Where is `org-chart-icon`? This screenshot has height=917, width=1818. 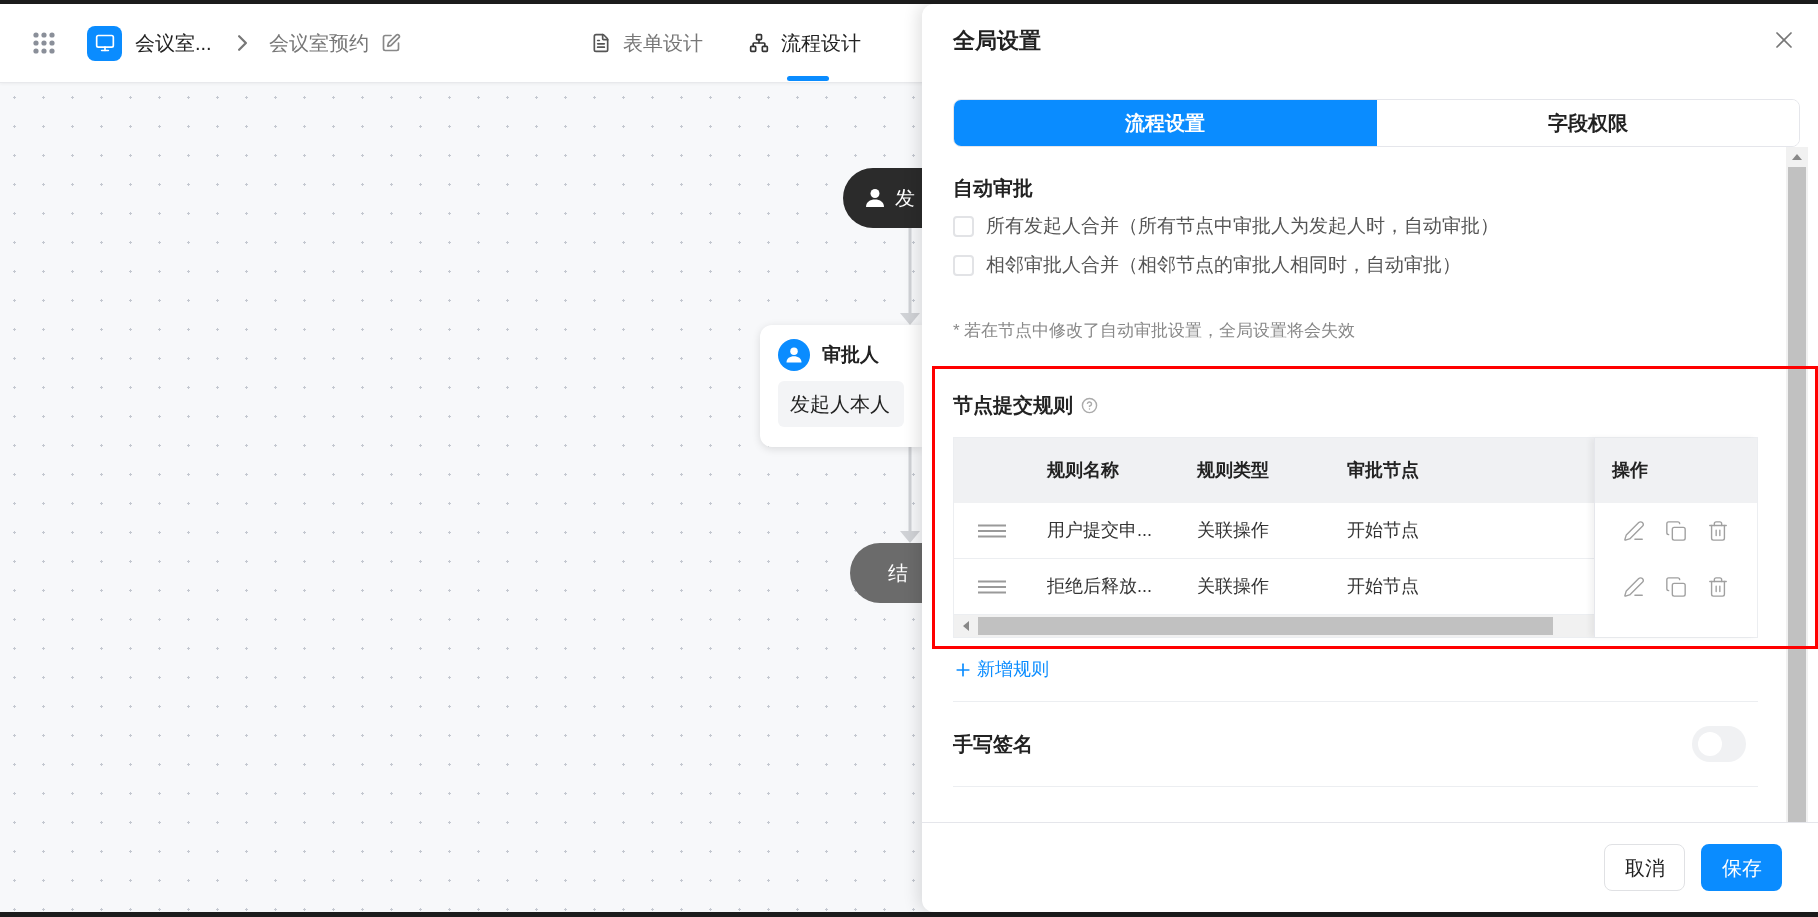 org-chart-icon is located at coordinates (758, 43).